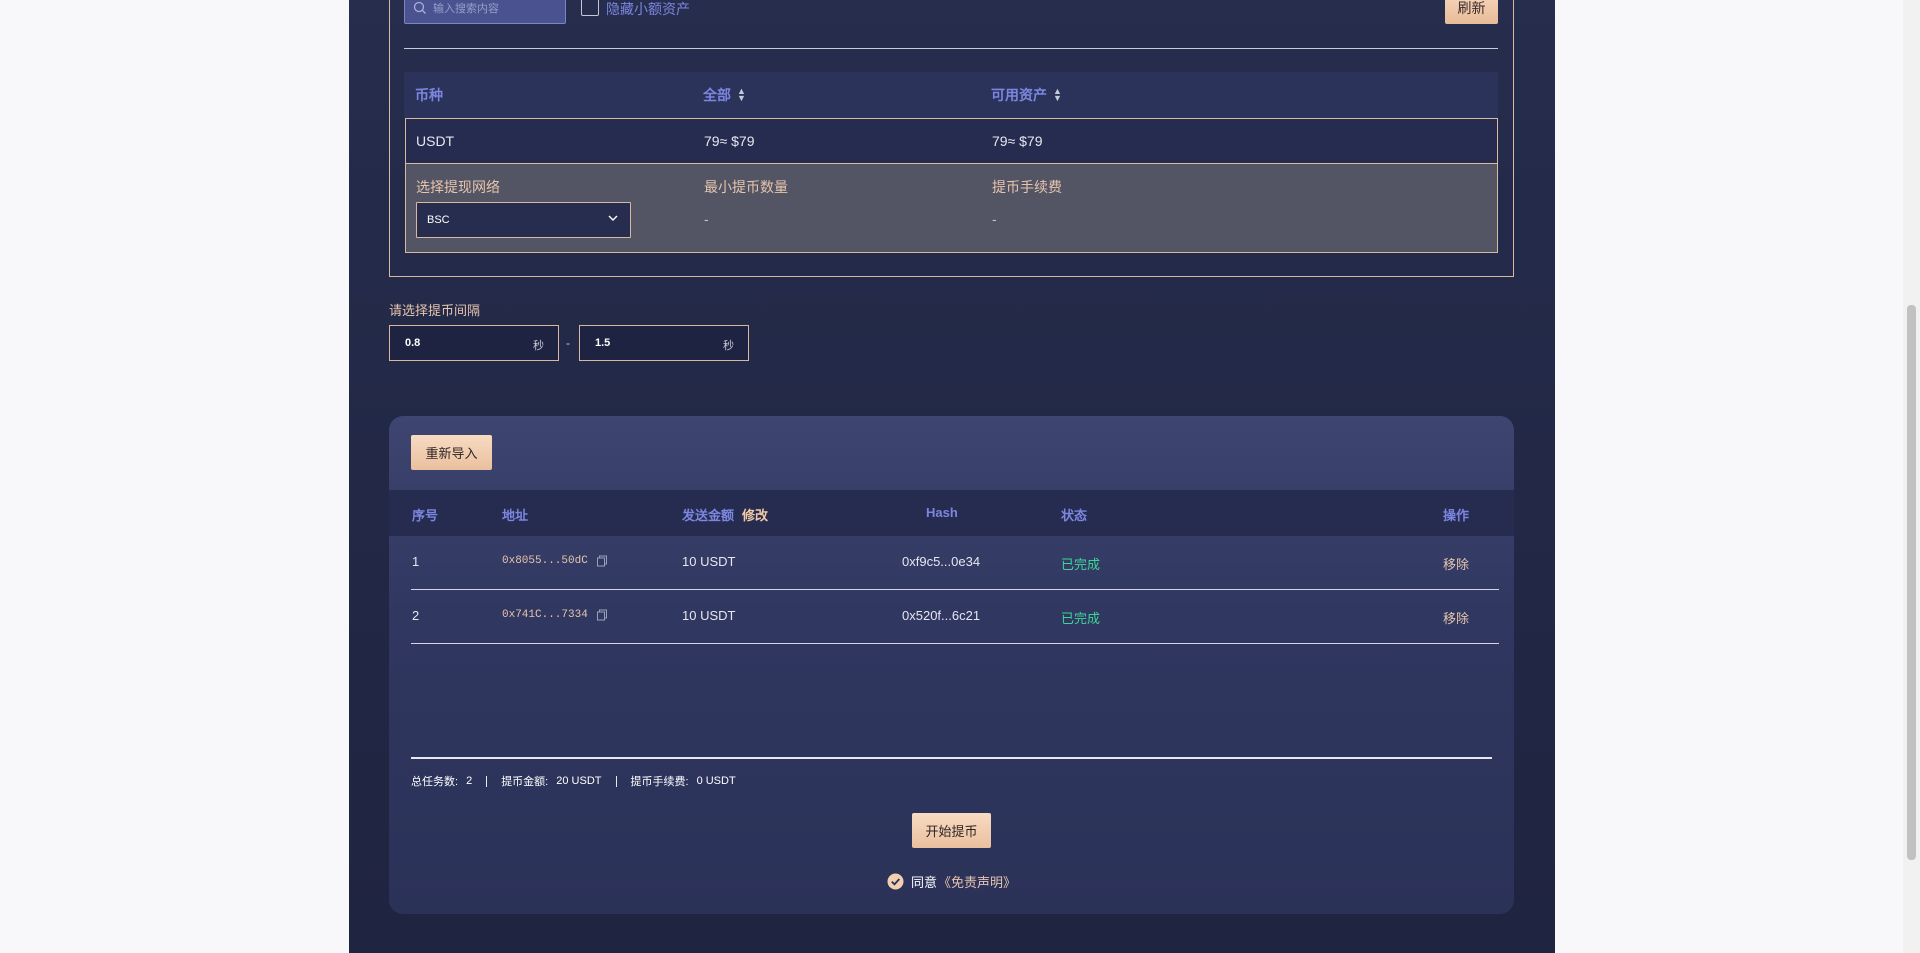  Describe the element at coordinates (895, 881) in the screenshot. I see `check-circle-icon` at that location.